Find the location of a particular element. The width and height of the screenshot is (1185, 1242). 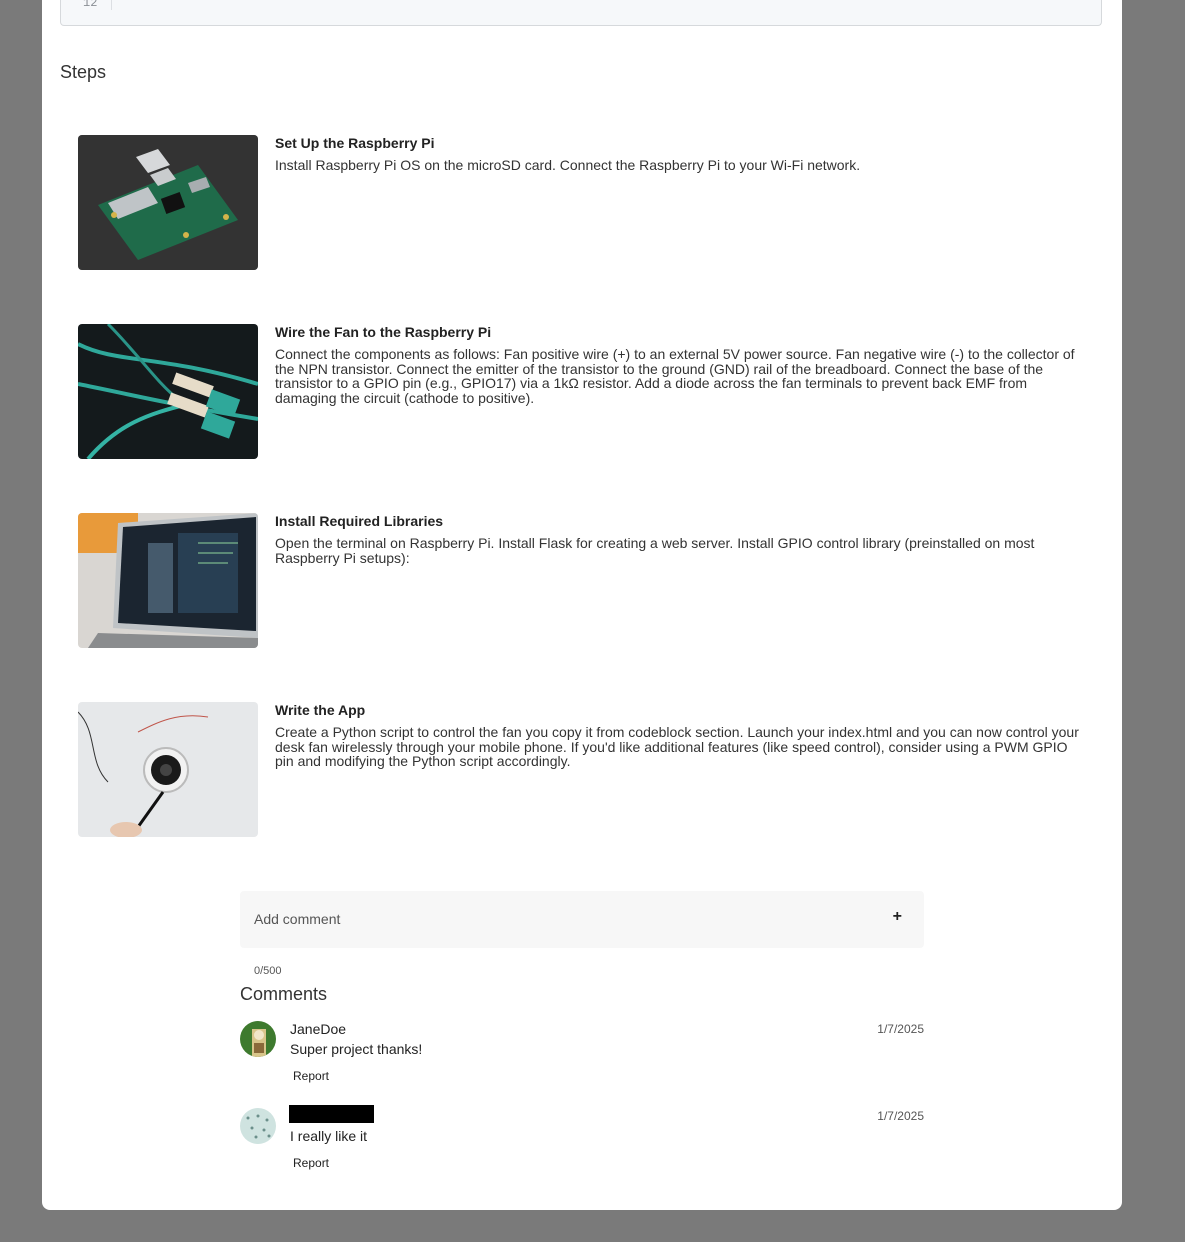

code-block: 12 is located at coordinates (581, 13).